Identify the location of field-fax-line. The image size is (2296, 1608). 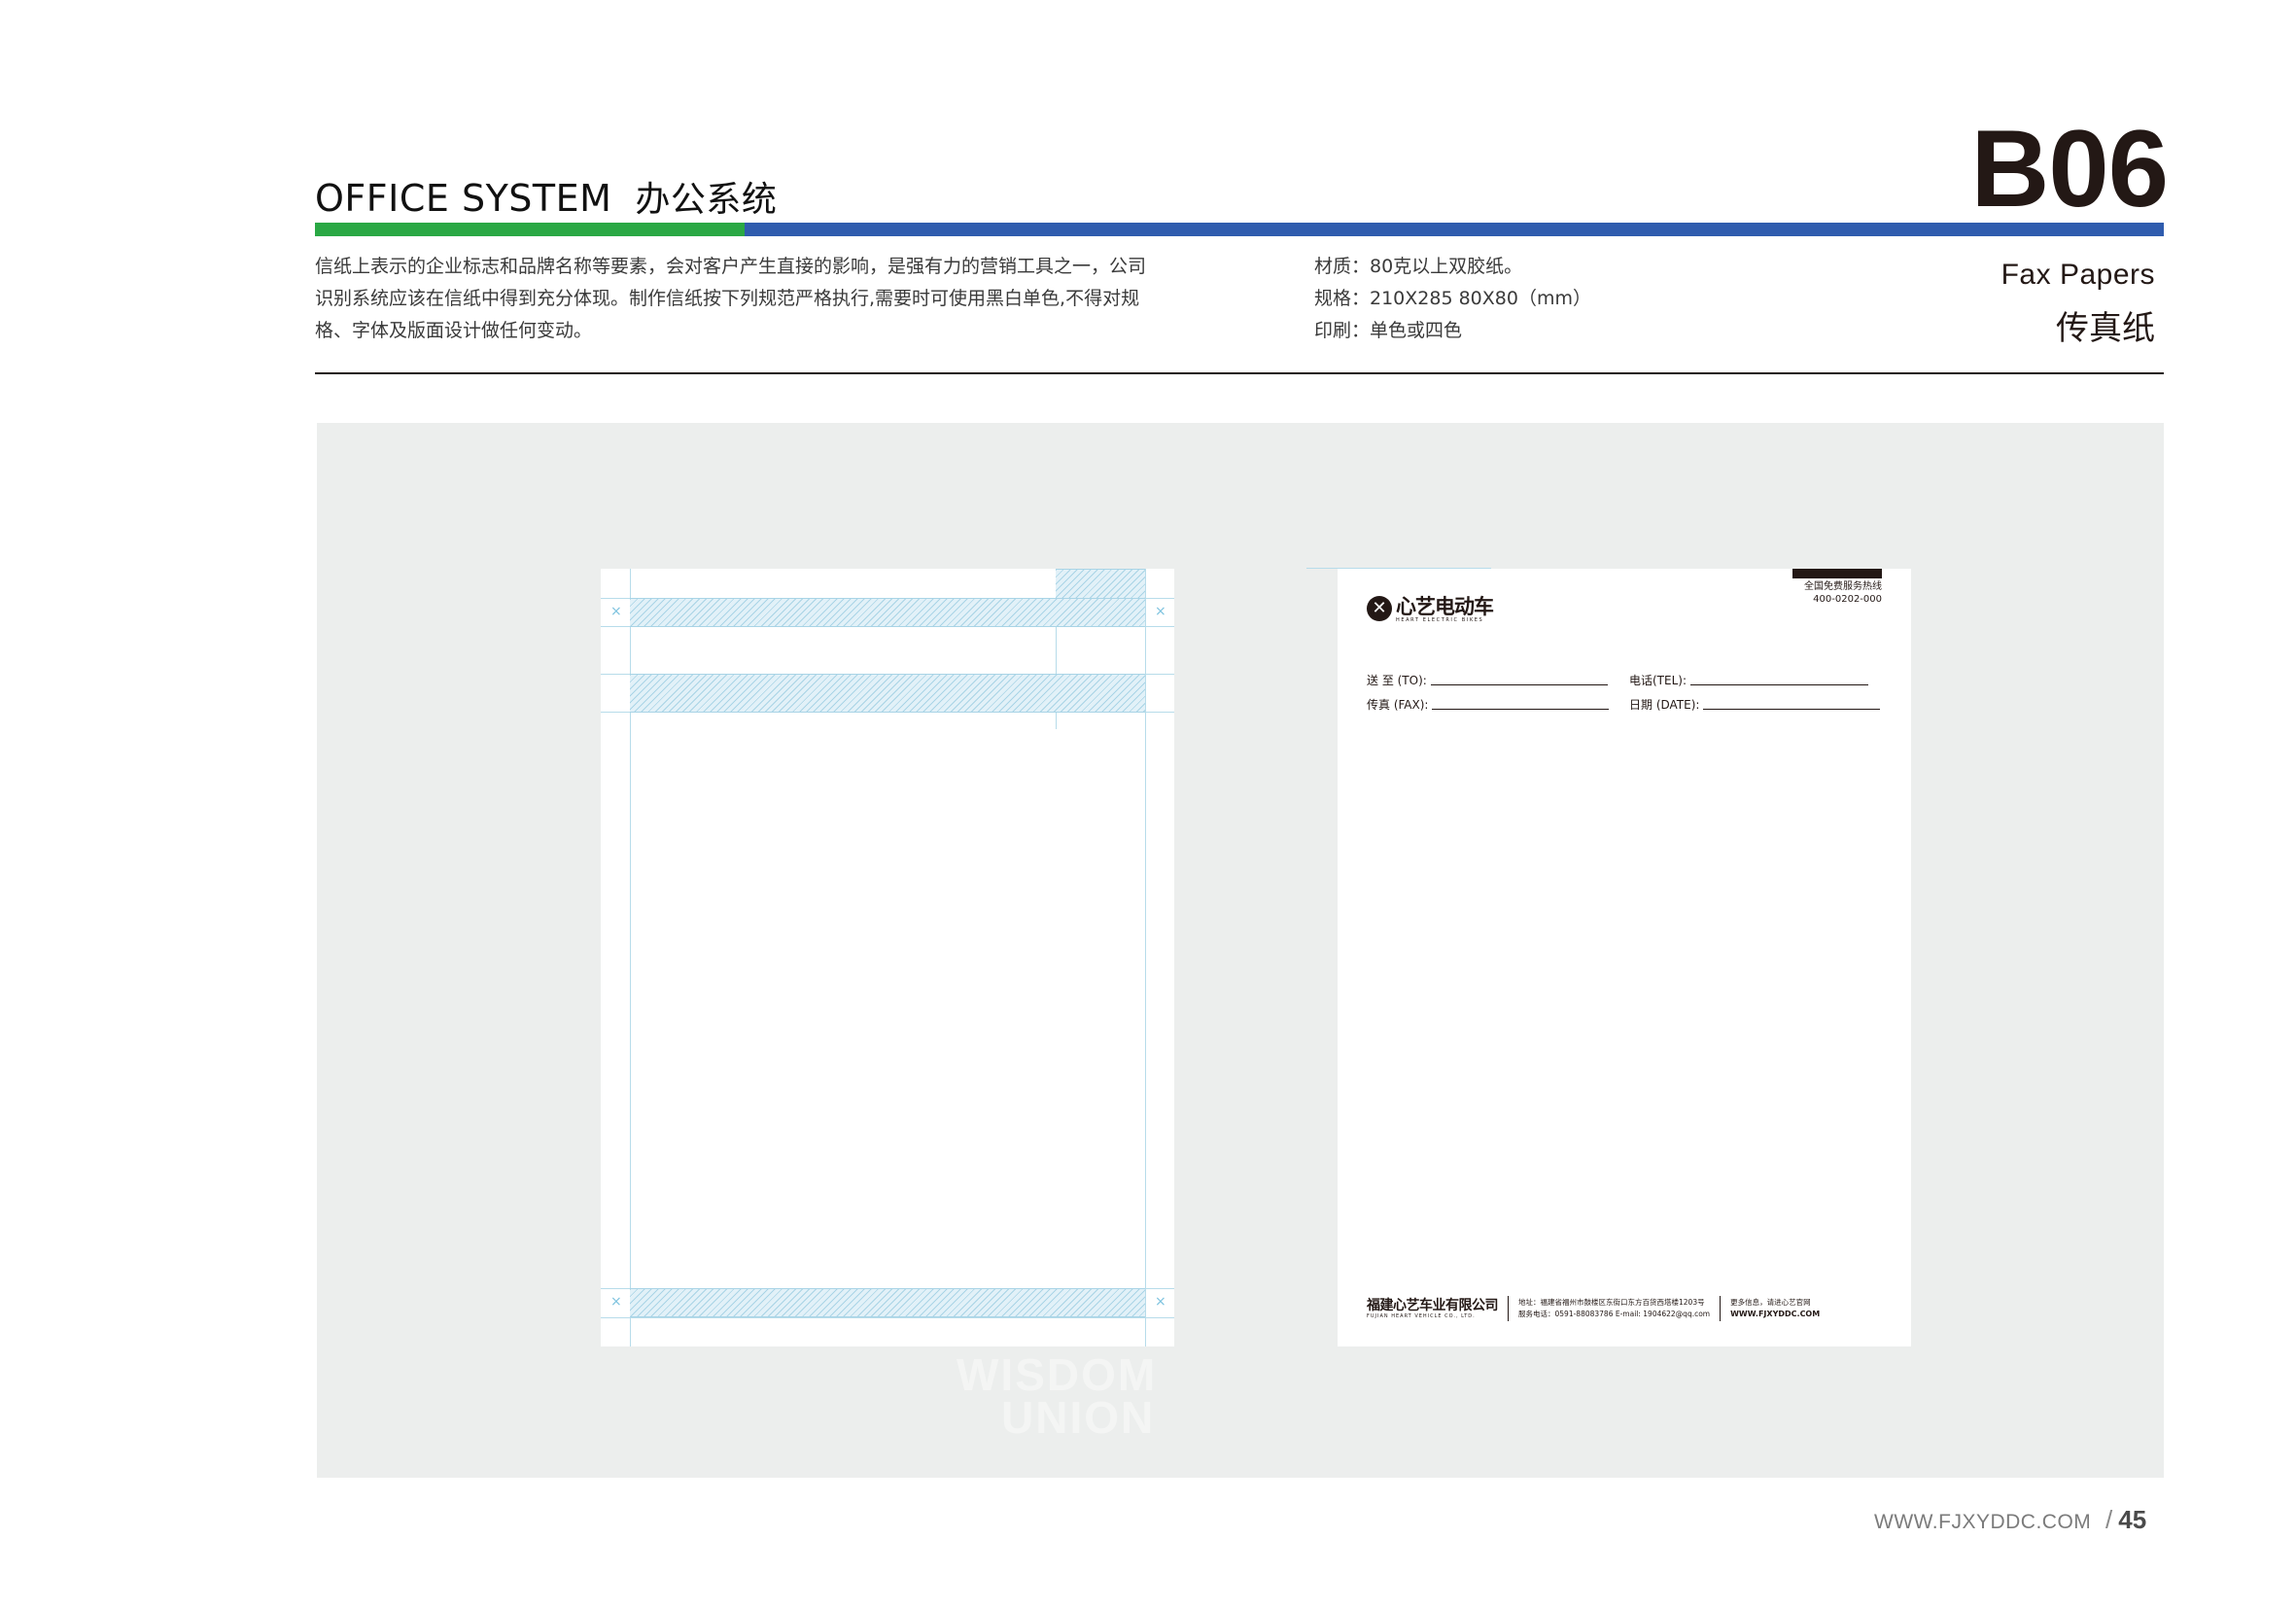
(1521, 709).